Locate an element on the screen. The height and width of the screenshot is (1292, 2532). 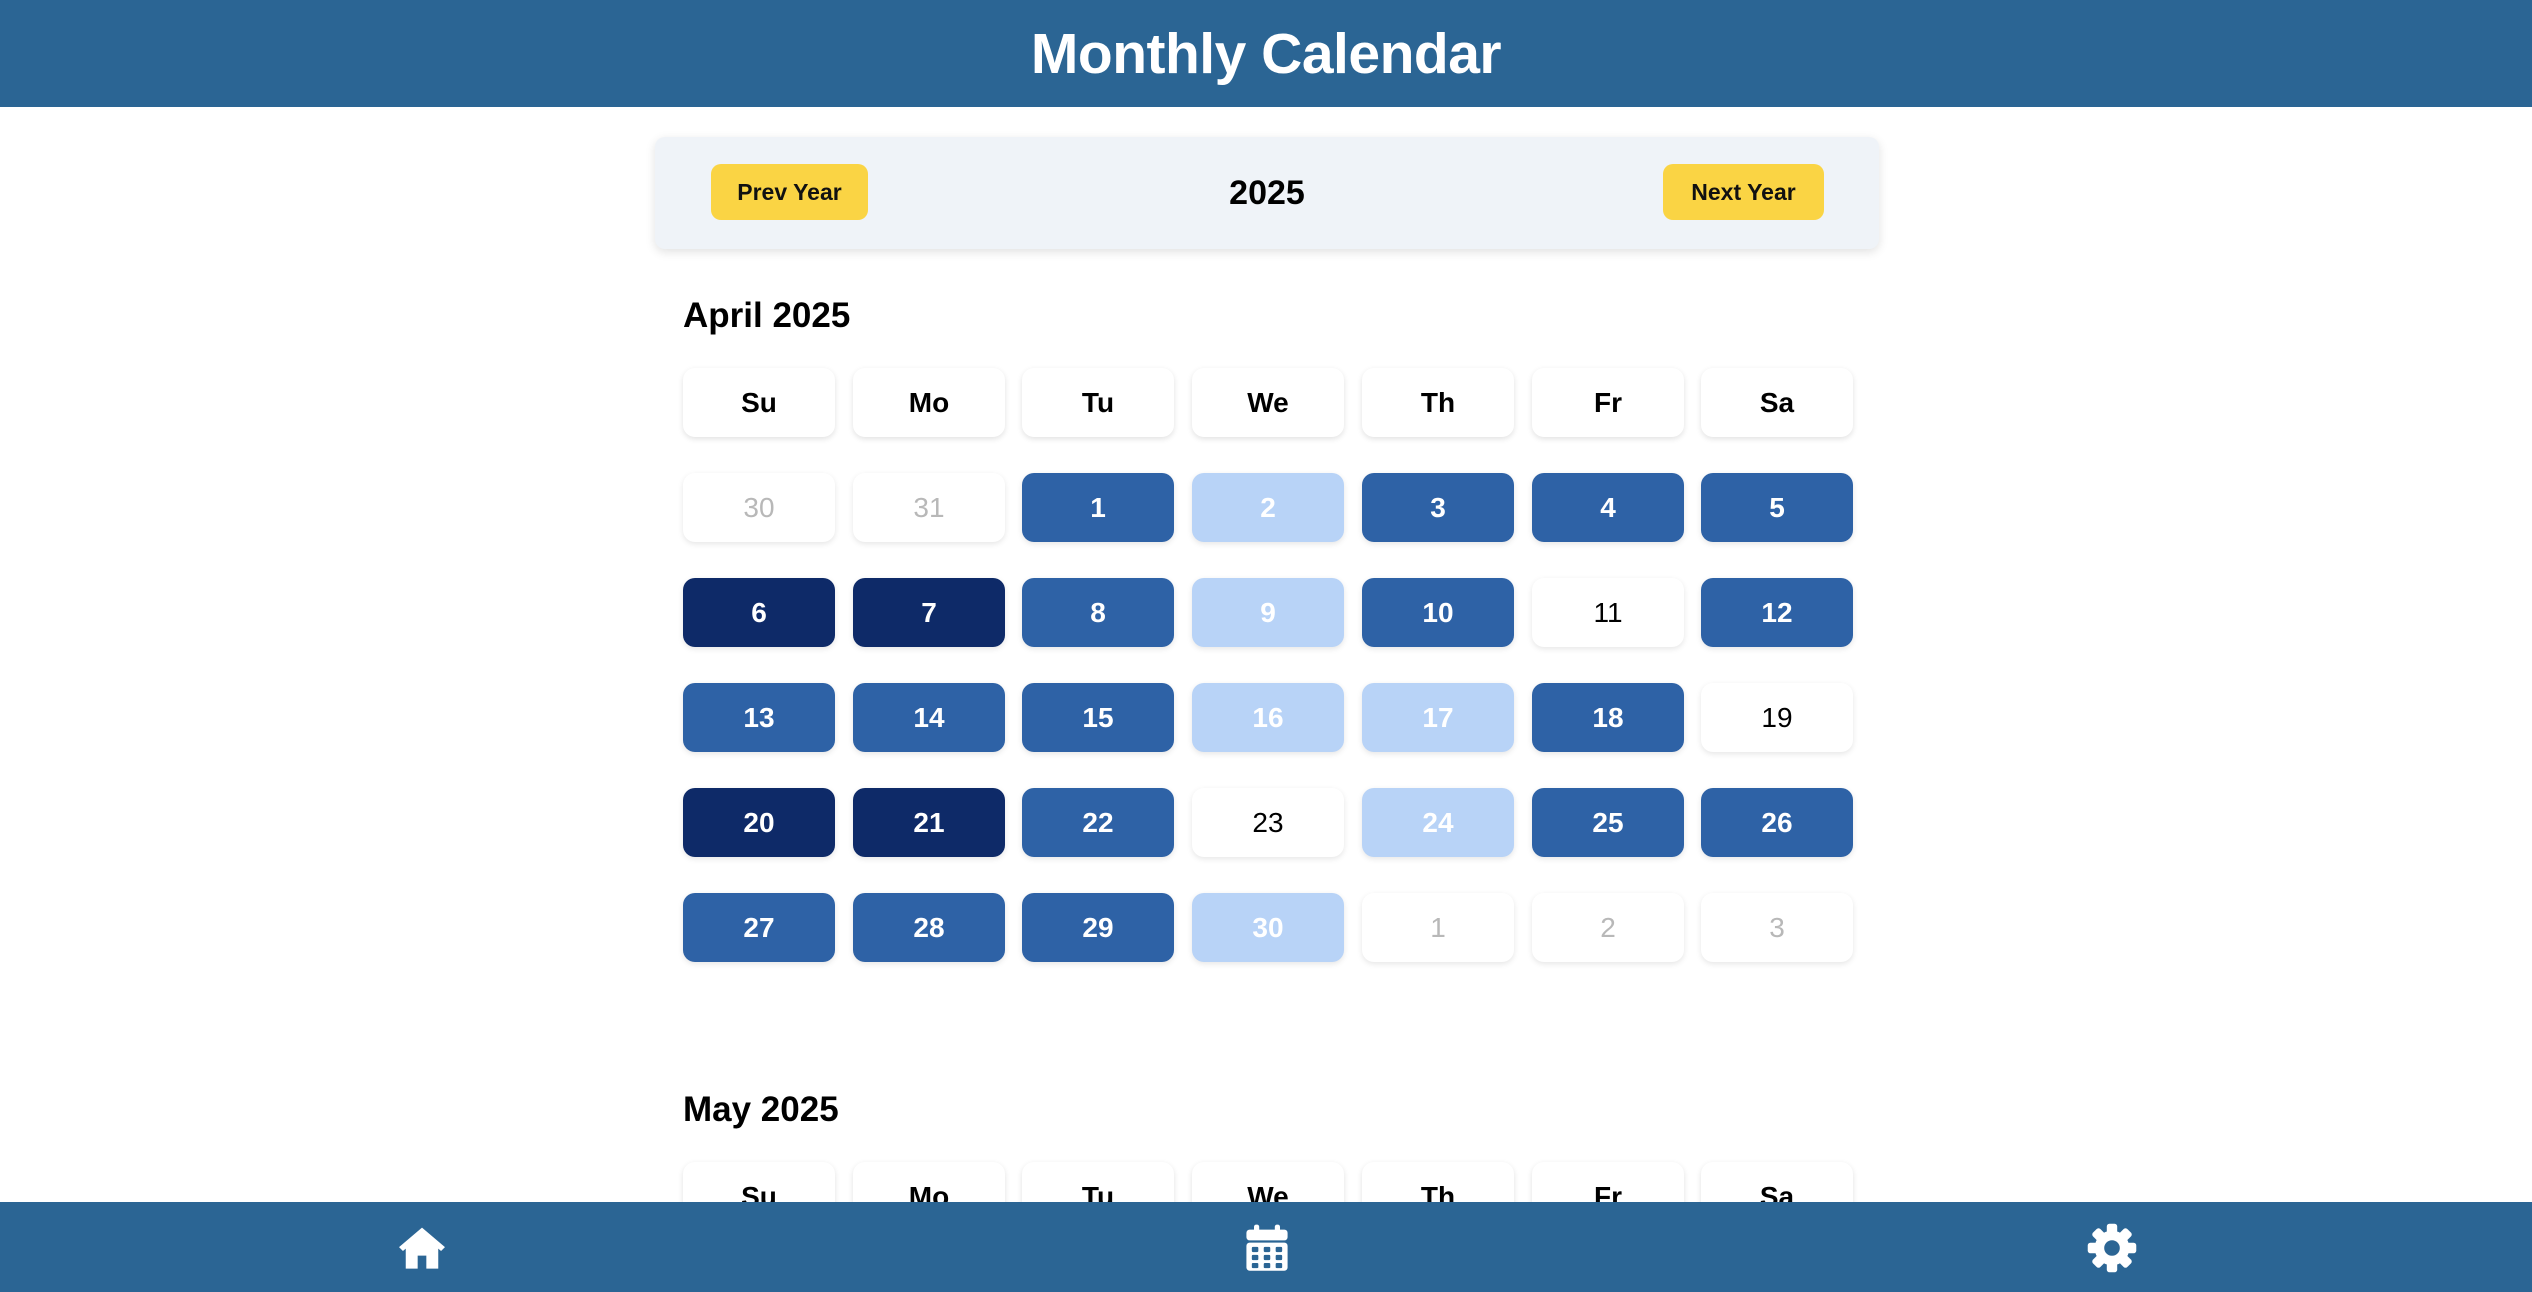
calendar-day: 25 is located at coordinates (1608, 822).